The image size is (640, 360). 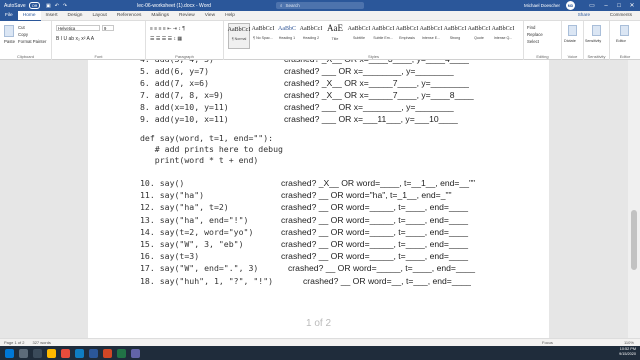 I want to click on share-button: Share, so click(x=584, y=14).